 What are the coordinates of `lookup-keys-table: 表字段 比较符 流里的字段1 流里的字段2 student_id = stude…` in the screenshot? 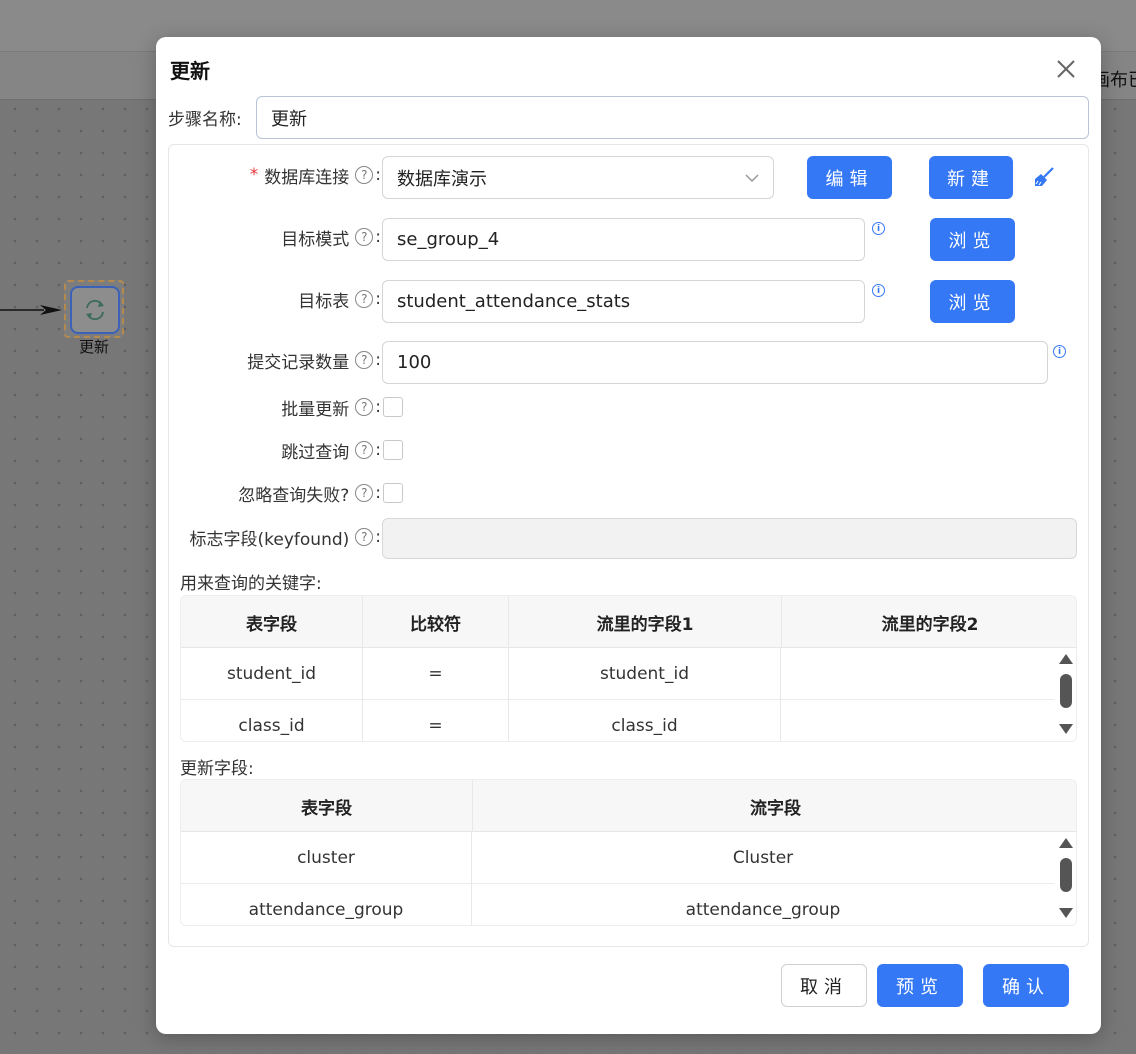 It's located at (628, 668).